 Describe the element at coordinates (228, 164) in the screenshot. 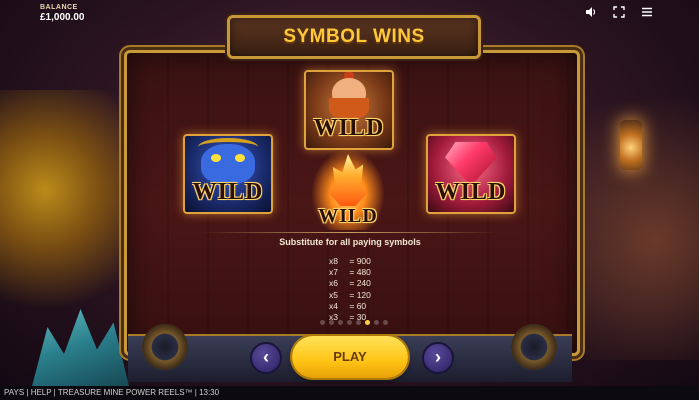

I see `monster-icon` at that location.